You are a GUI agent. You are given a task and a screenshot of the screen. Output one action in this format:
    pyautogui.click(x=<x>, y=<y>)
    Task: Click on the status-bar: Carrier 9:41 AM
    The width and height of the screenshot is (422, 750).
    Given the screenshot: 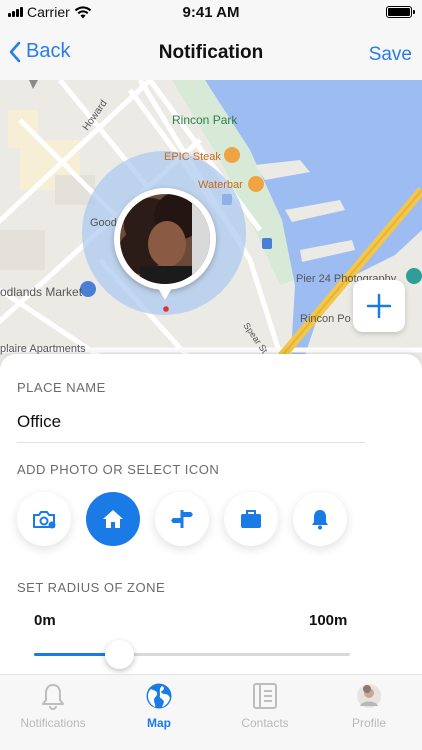 What is the action you would take?
    pyautogui.click(x=211, y=12)
    